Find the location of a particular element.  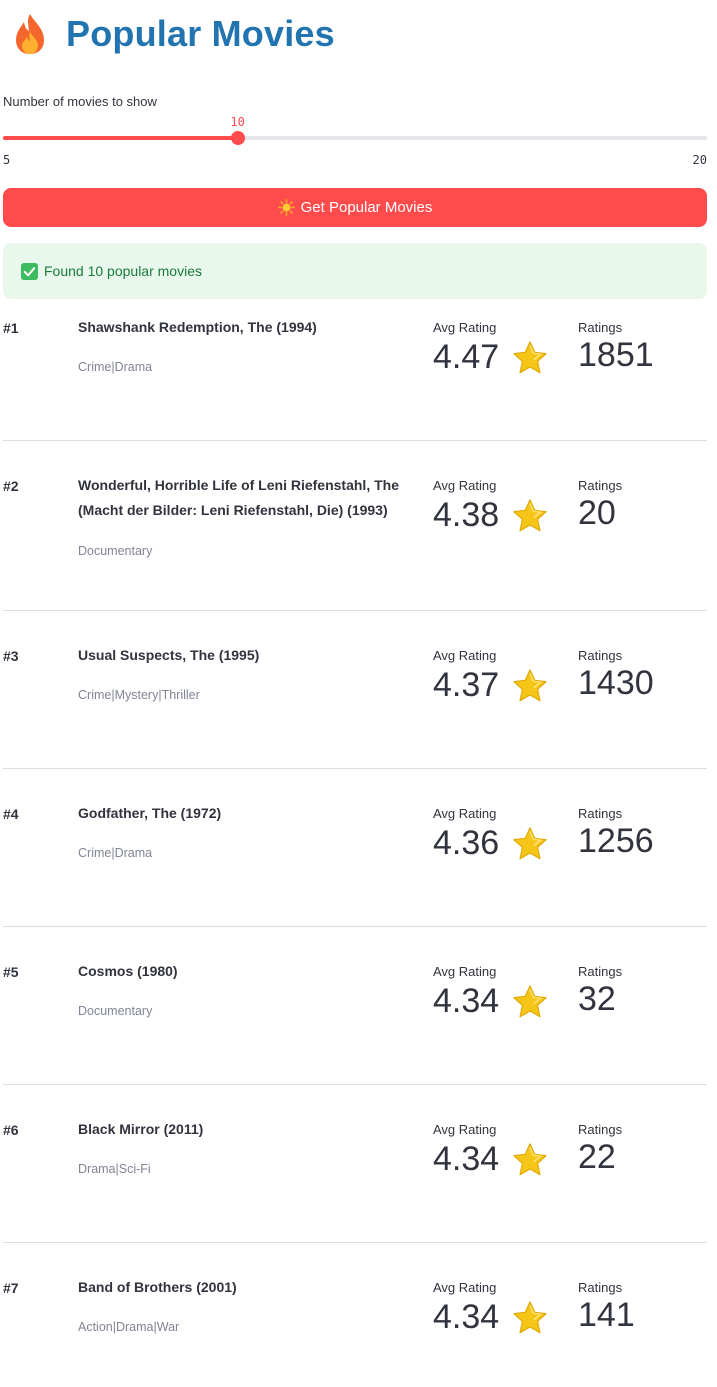

avg-rating-value: 4.47 is located at coordinates (466, 357).